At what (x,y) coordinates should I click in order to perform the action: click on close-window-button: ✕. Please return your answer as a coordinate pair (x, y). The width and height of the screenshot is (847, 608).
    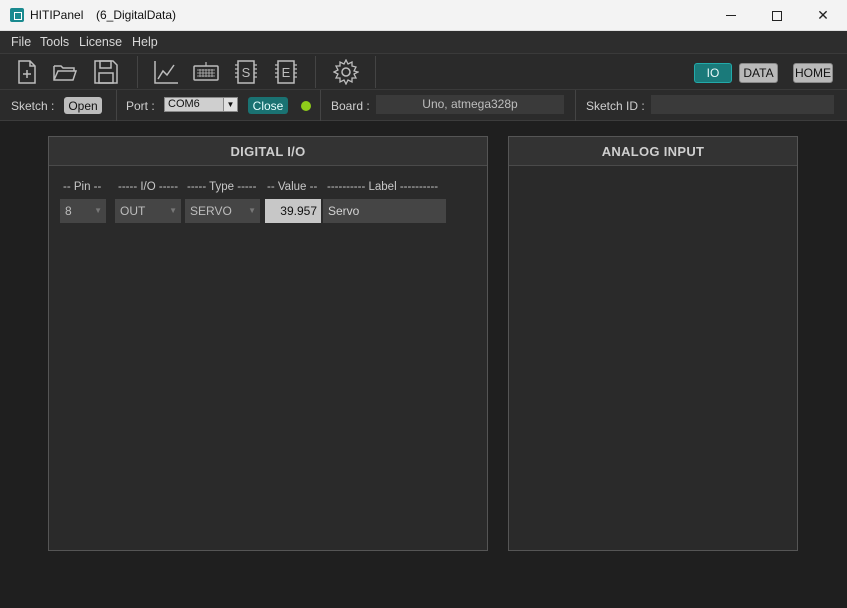
    Looking at the image, I should click on (823, 15).